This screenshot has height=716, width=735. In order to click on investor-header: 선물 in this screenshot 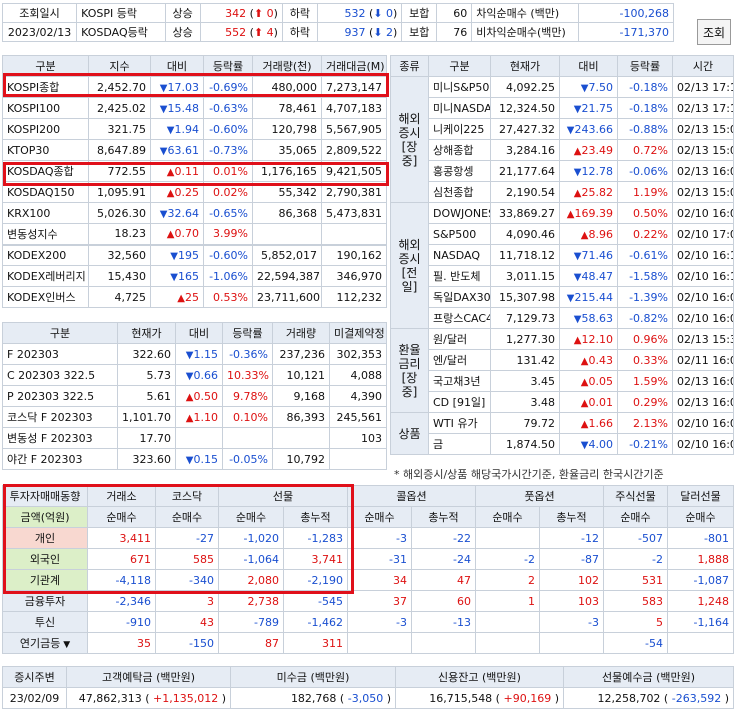, I will do `click(283, 496)`.